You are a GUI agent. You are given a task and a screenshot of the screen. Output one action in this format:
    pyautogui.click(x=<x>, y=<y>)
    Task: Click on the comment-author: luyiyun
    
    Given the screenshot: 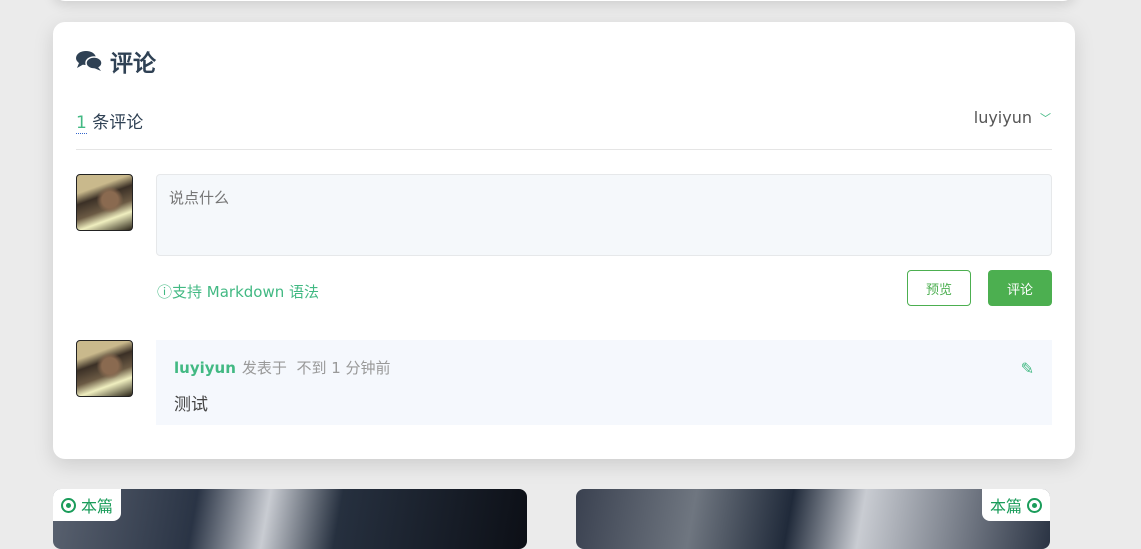 What is the action you would take?
    pyautogui.click(x=205, y=368)
    